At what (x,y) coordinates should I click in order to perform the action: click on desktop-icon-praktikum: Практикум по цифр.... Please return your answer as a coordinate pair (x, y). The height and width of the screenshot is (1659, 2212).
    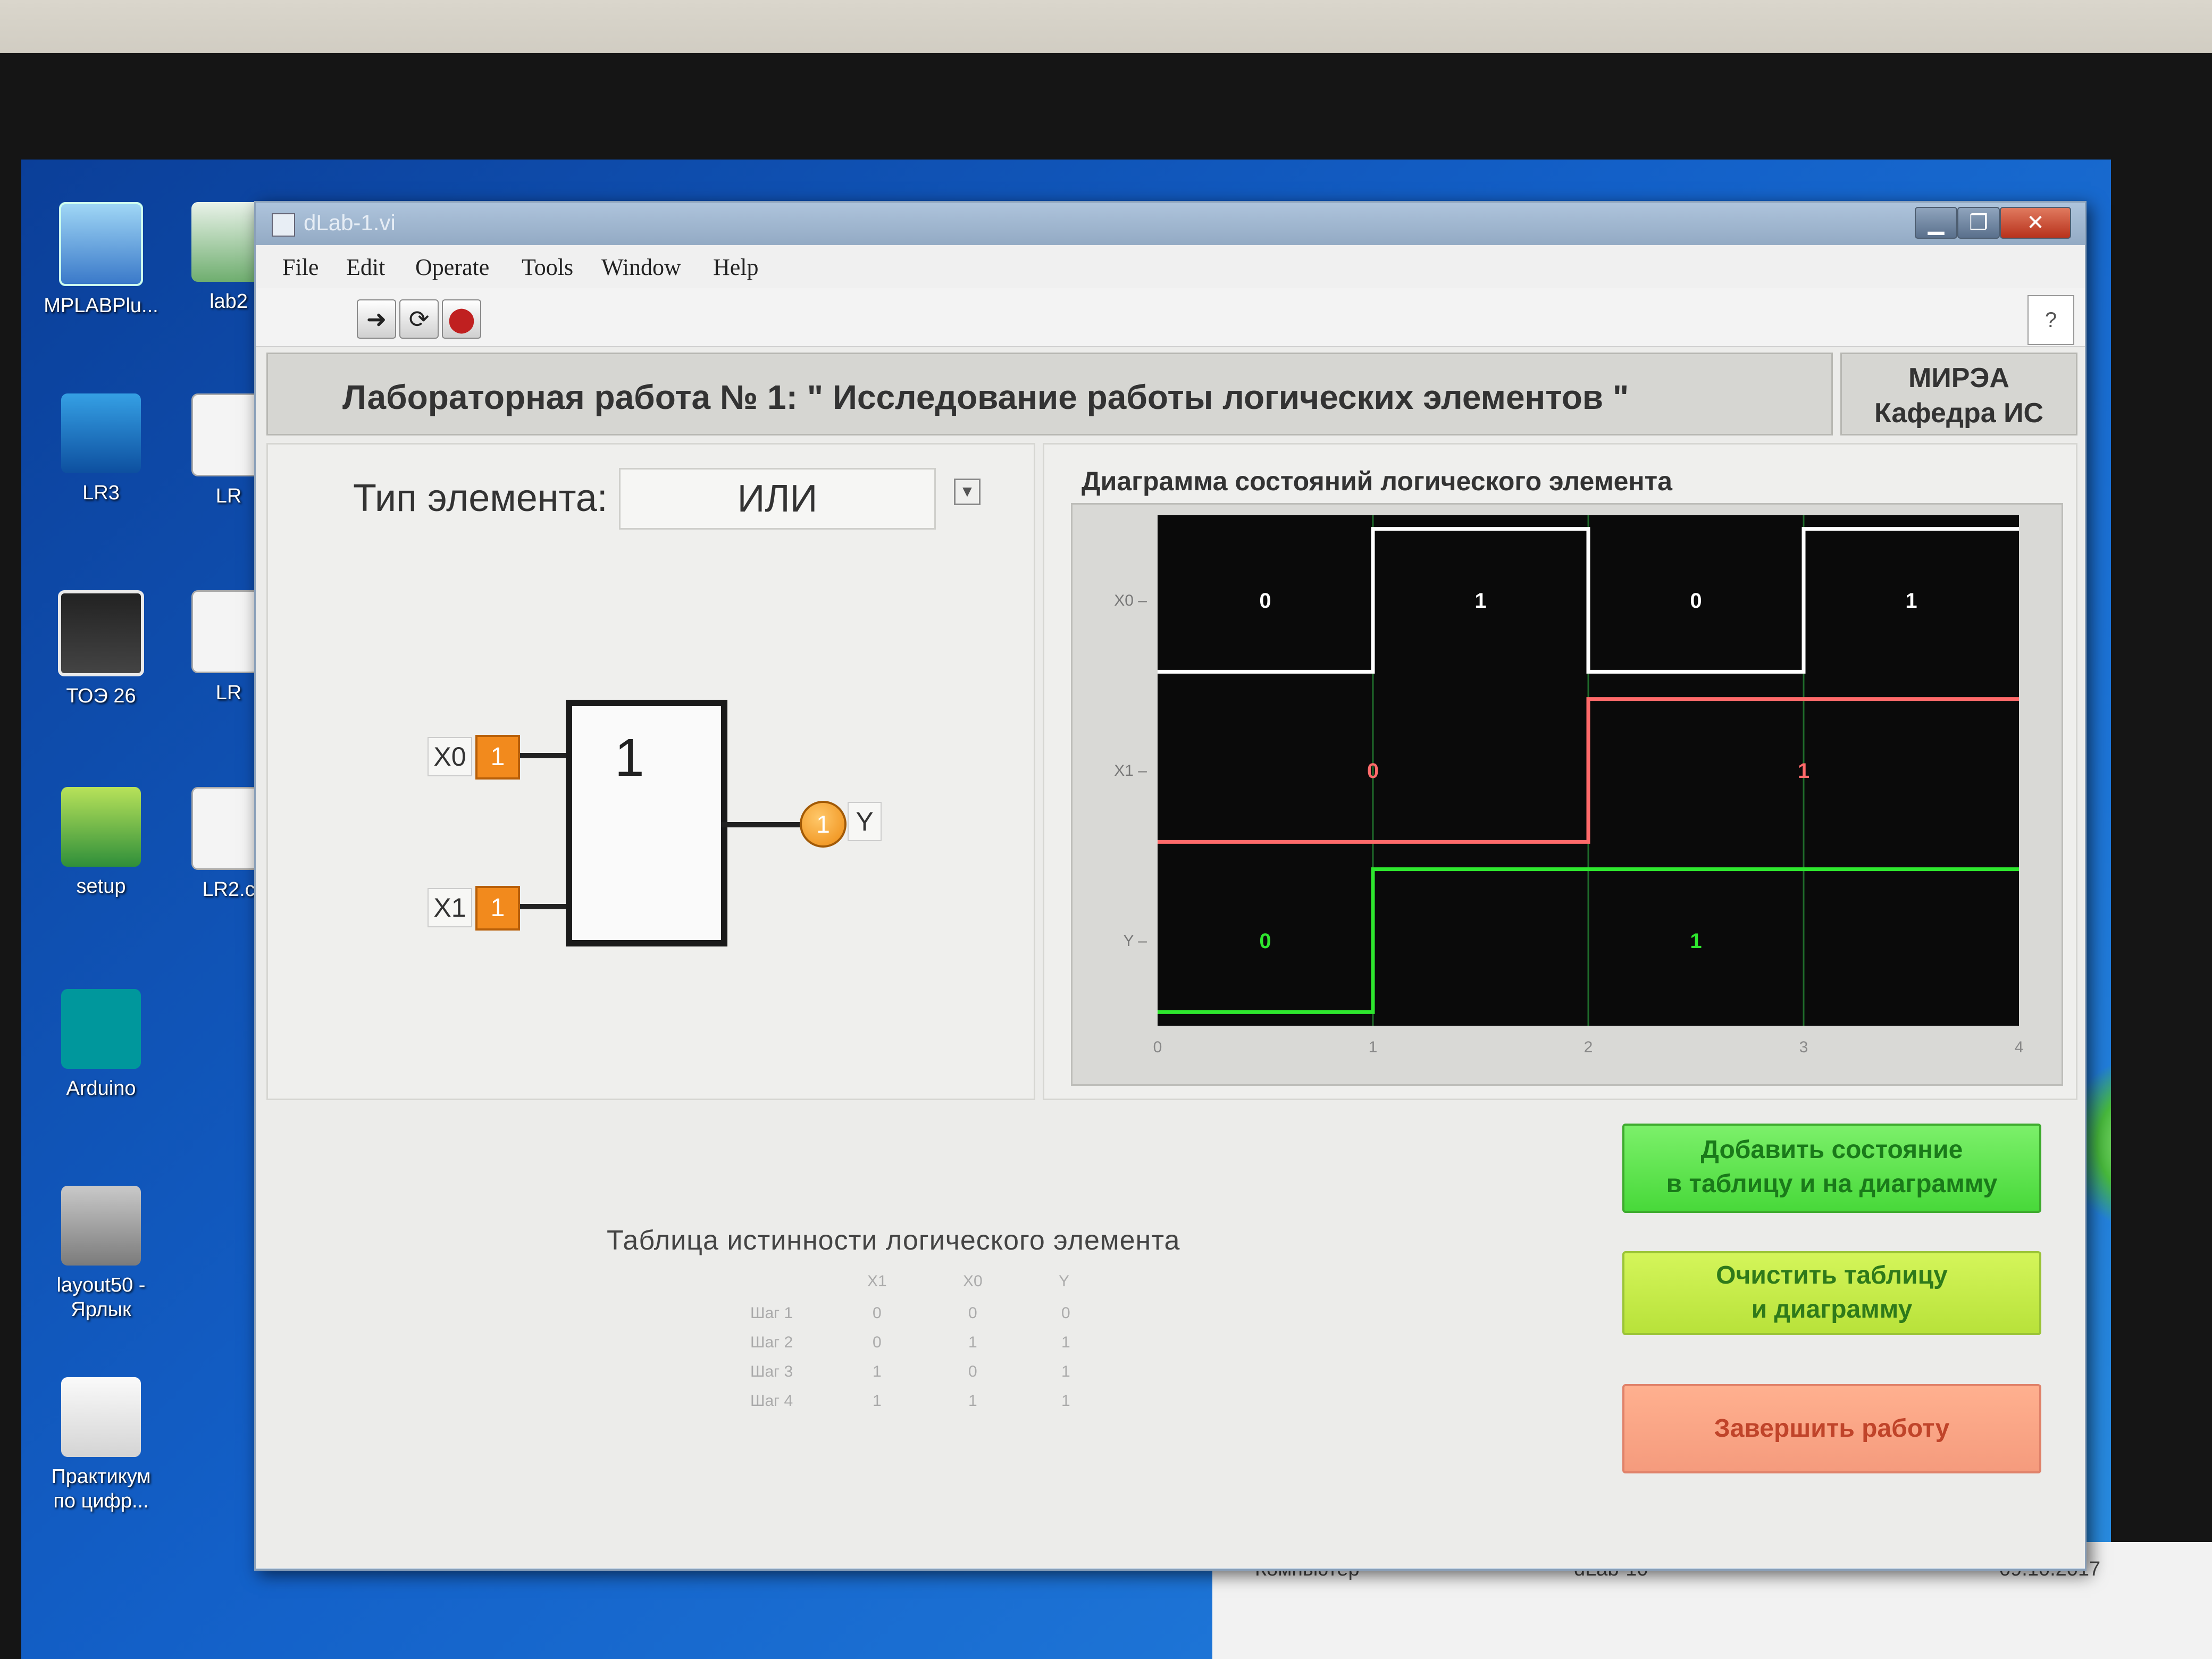
    Looking at the image, I should click on (101, 1445).